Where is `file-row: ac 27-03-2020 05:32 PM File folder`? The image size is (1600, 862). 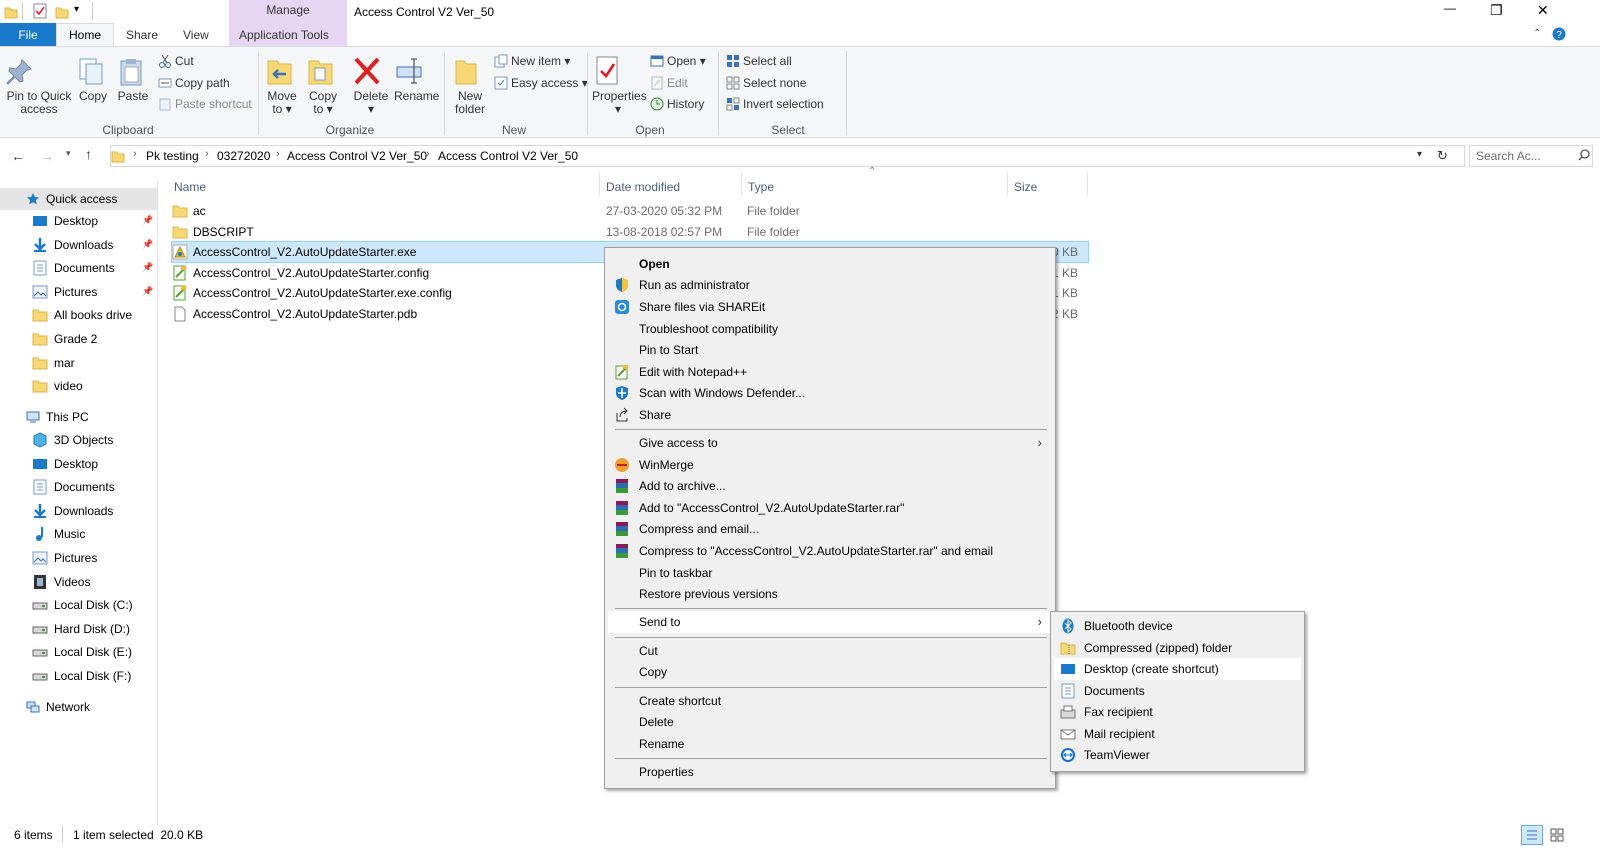
file-row: ac 27-03-2020 05:32 PM File folder is located at coordinates (630, 211).